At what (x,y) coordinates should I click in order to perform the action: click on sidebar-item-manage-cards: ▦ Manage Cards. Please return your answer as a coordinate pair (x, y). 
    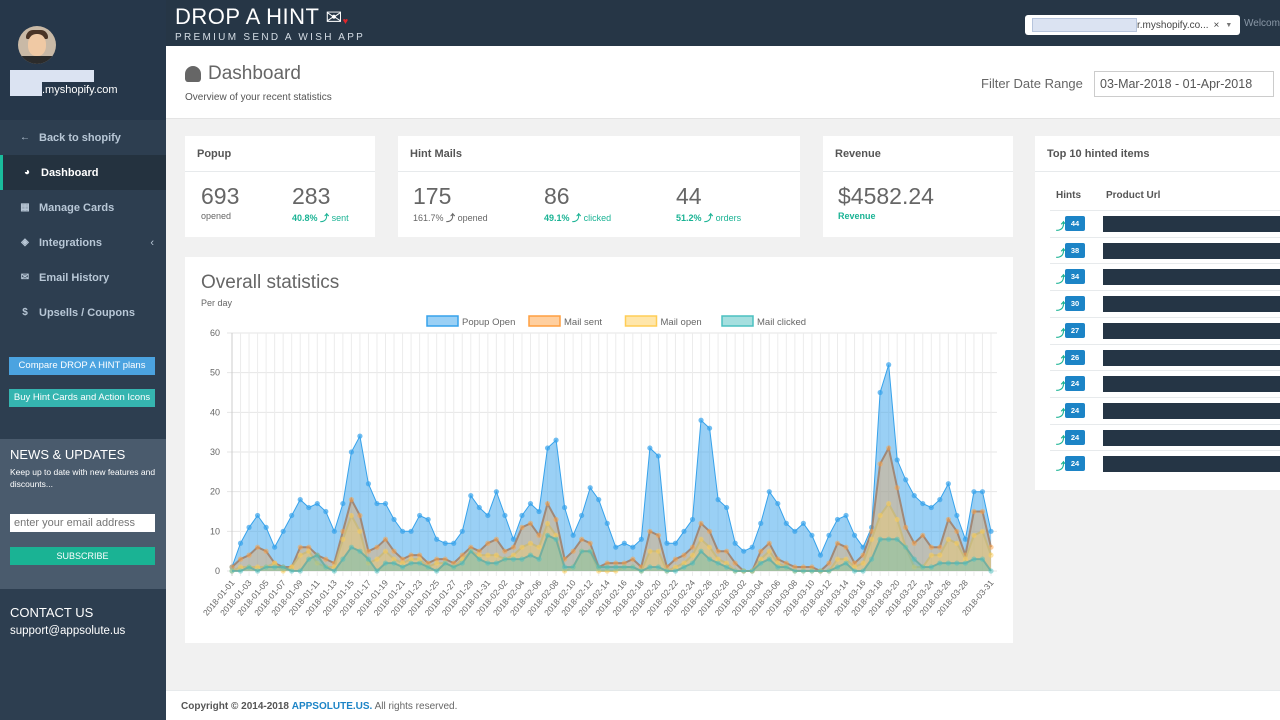
    Looking at the image, I should click on (83, 207).